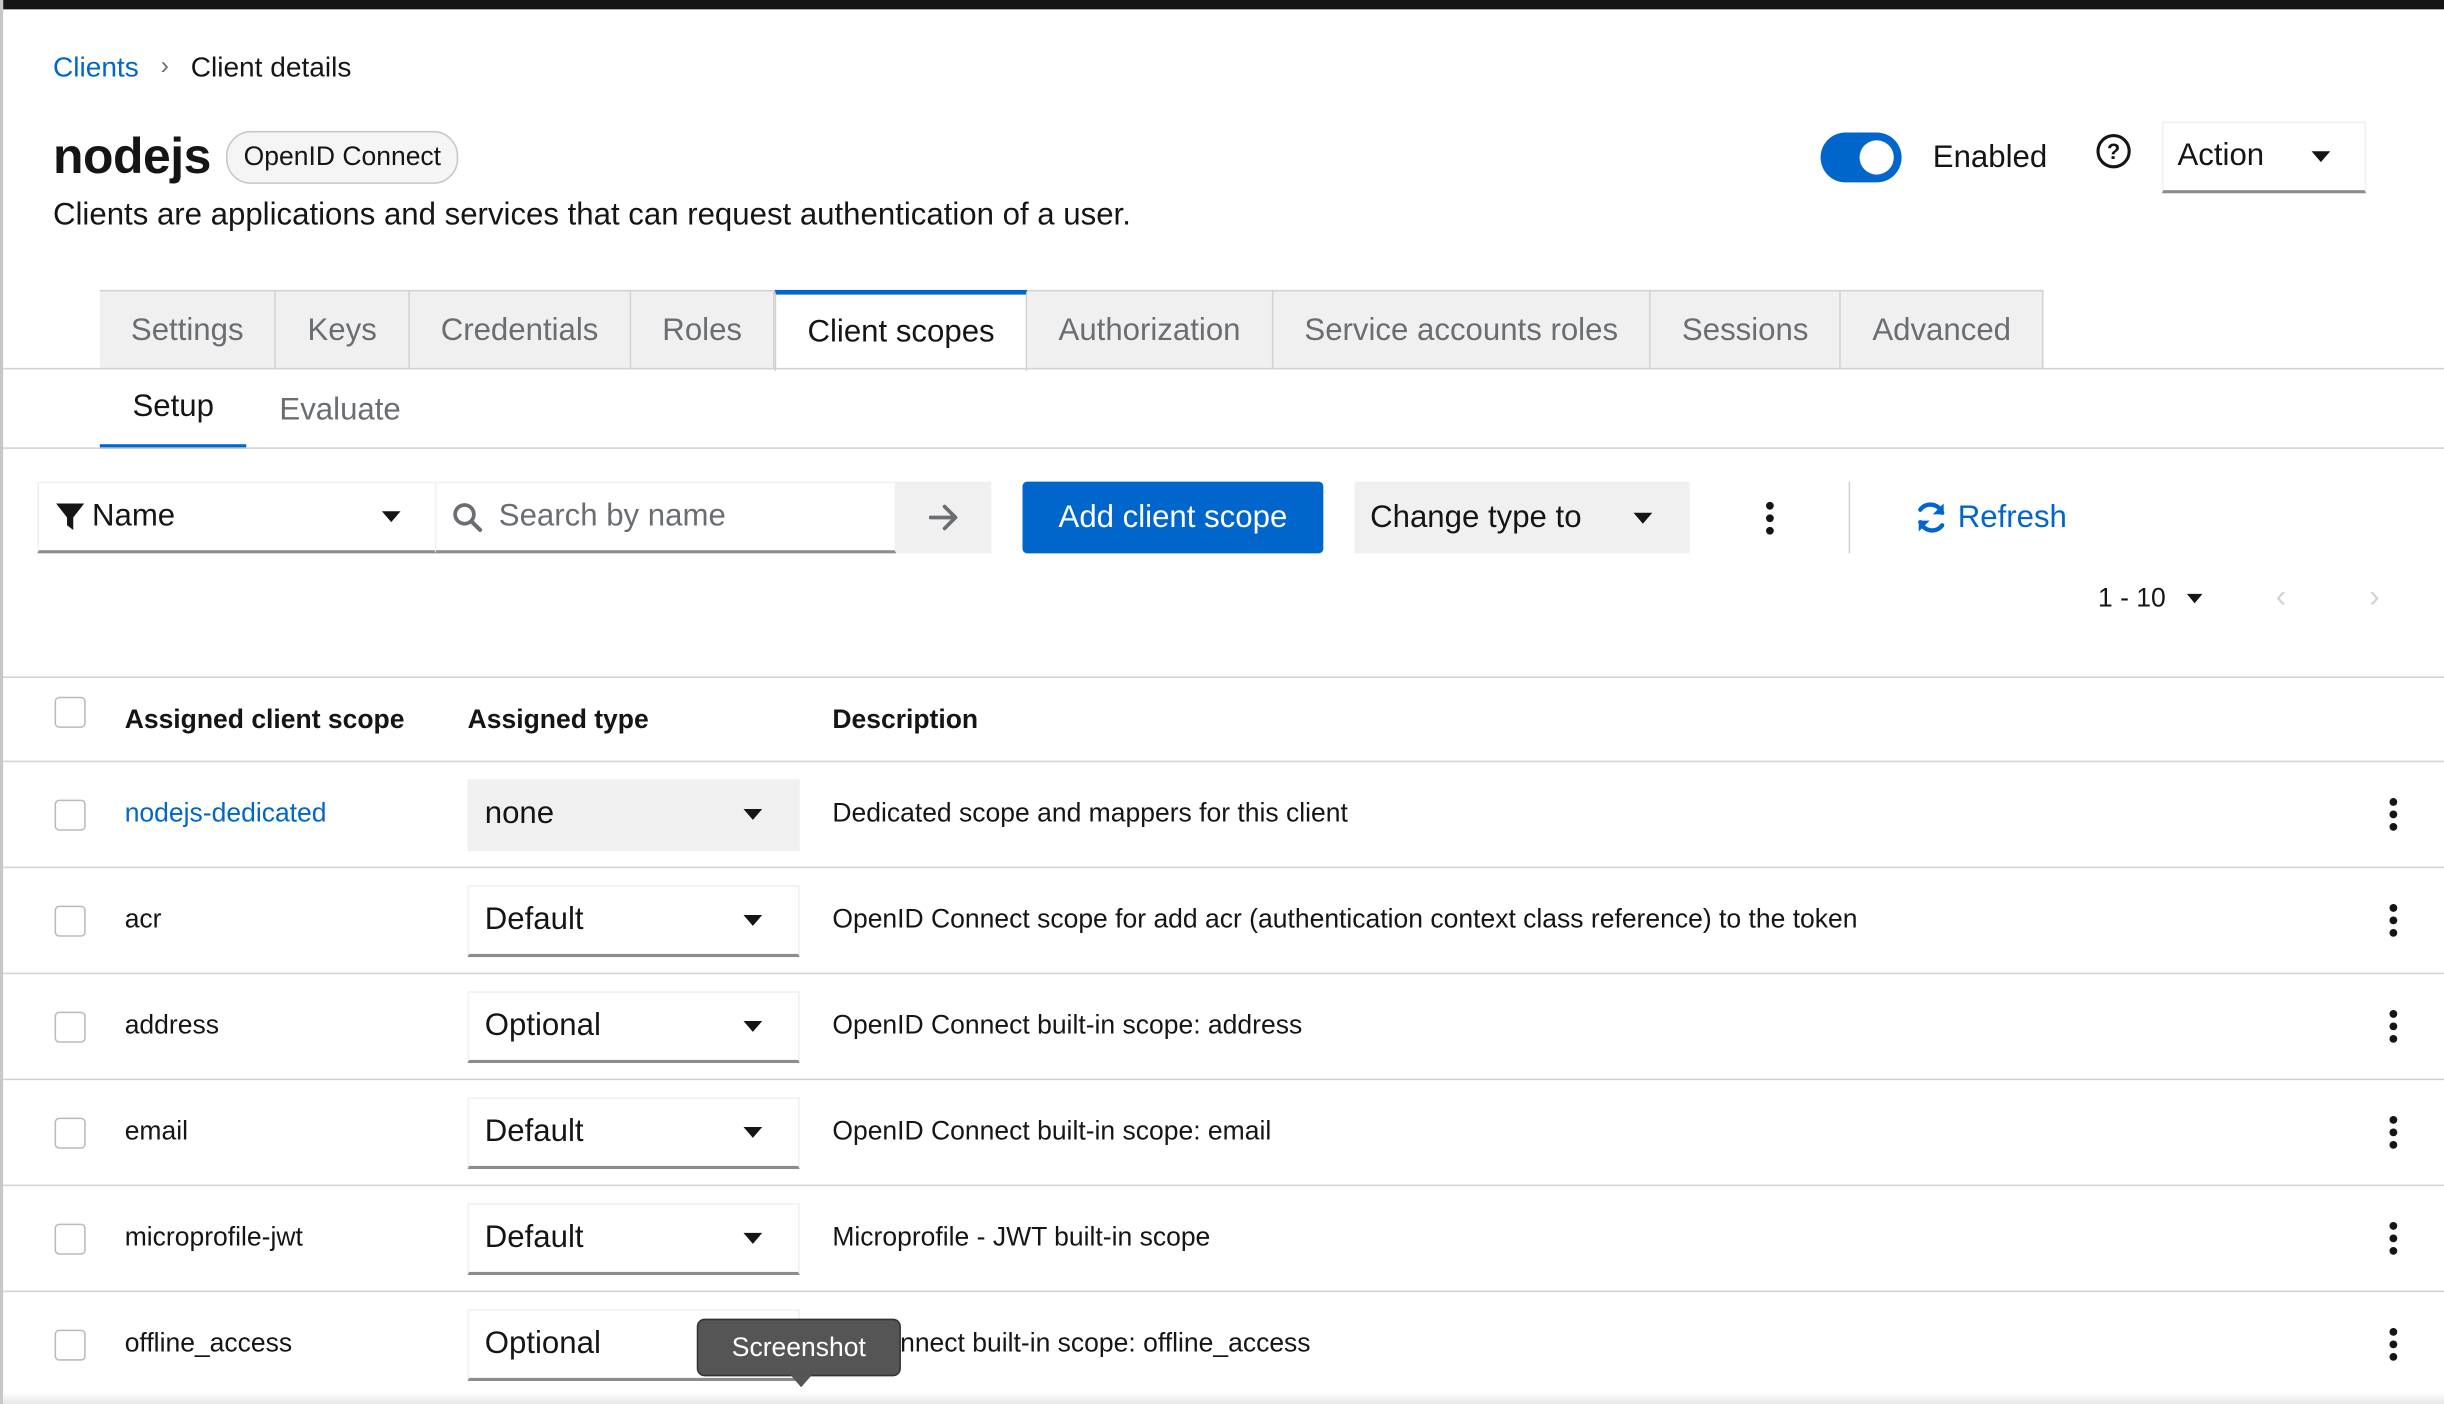  Describe the element at coordinates (1021, 1237) in the screenshot. I see `scope-description: Microprofile - JWT built-in scope` at that location.